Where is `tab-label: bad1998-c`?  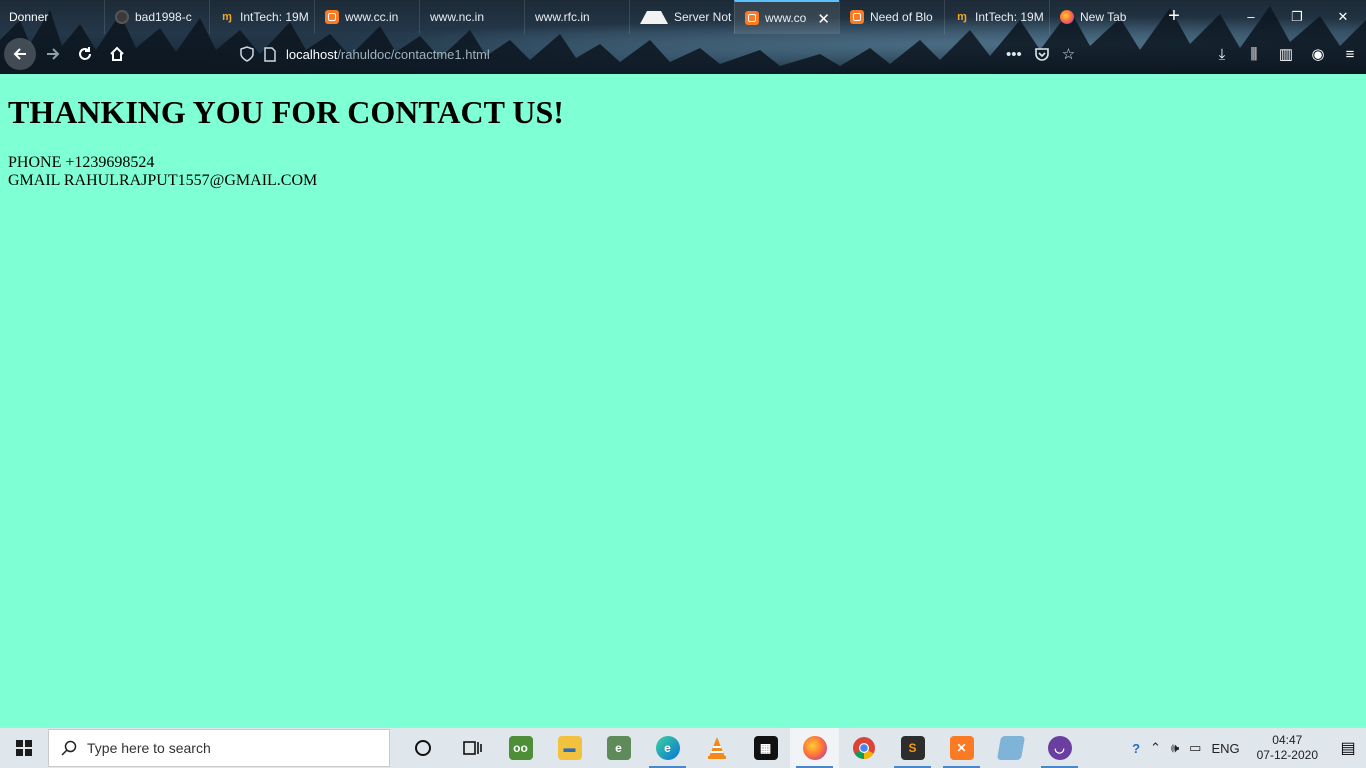
tab-label: bad1998-c is located at coordinates (163, 17).